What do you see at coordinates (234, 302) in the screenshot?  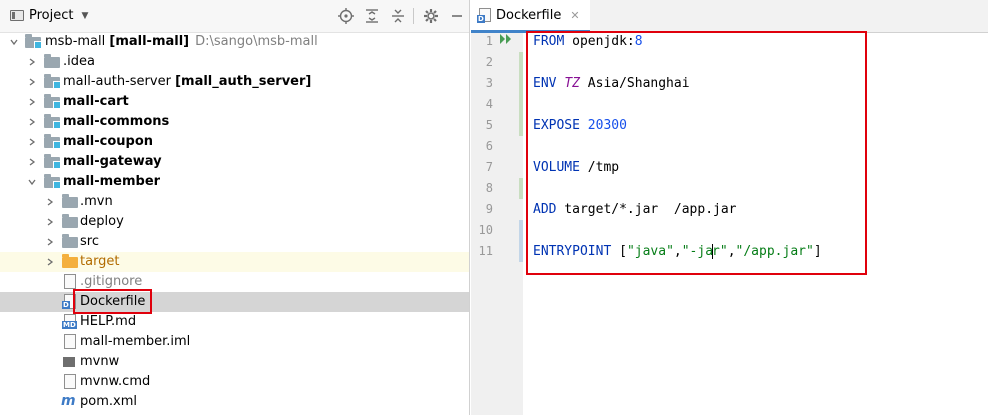 I see `tree-item-dockerfile: D Dockerfile` at bounding box center [234, 302].